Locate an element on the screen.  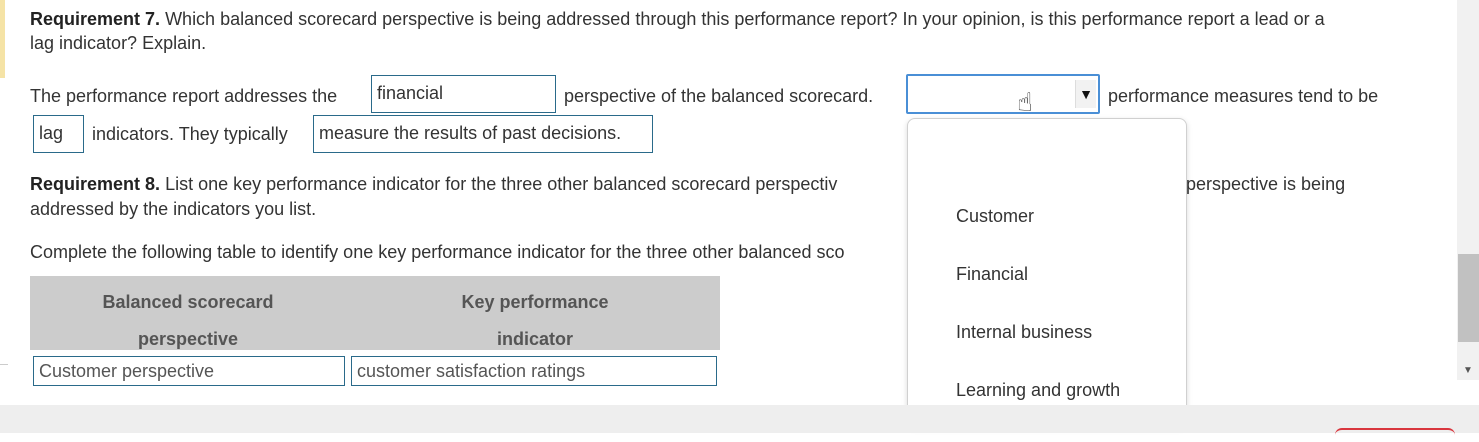
bottom-bar is located at coordinates (739, 419).